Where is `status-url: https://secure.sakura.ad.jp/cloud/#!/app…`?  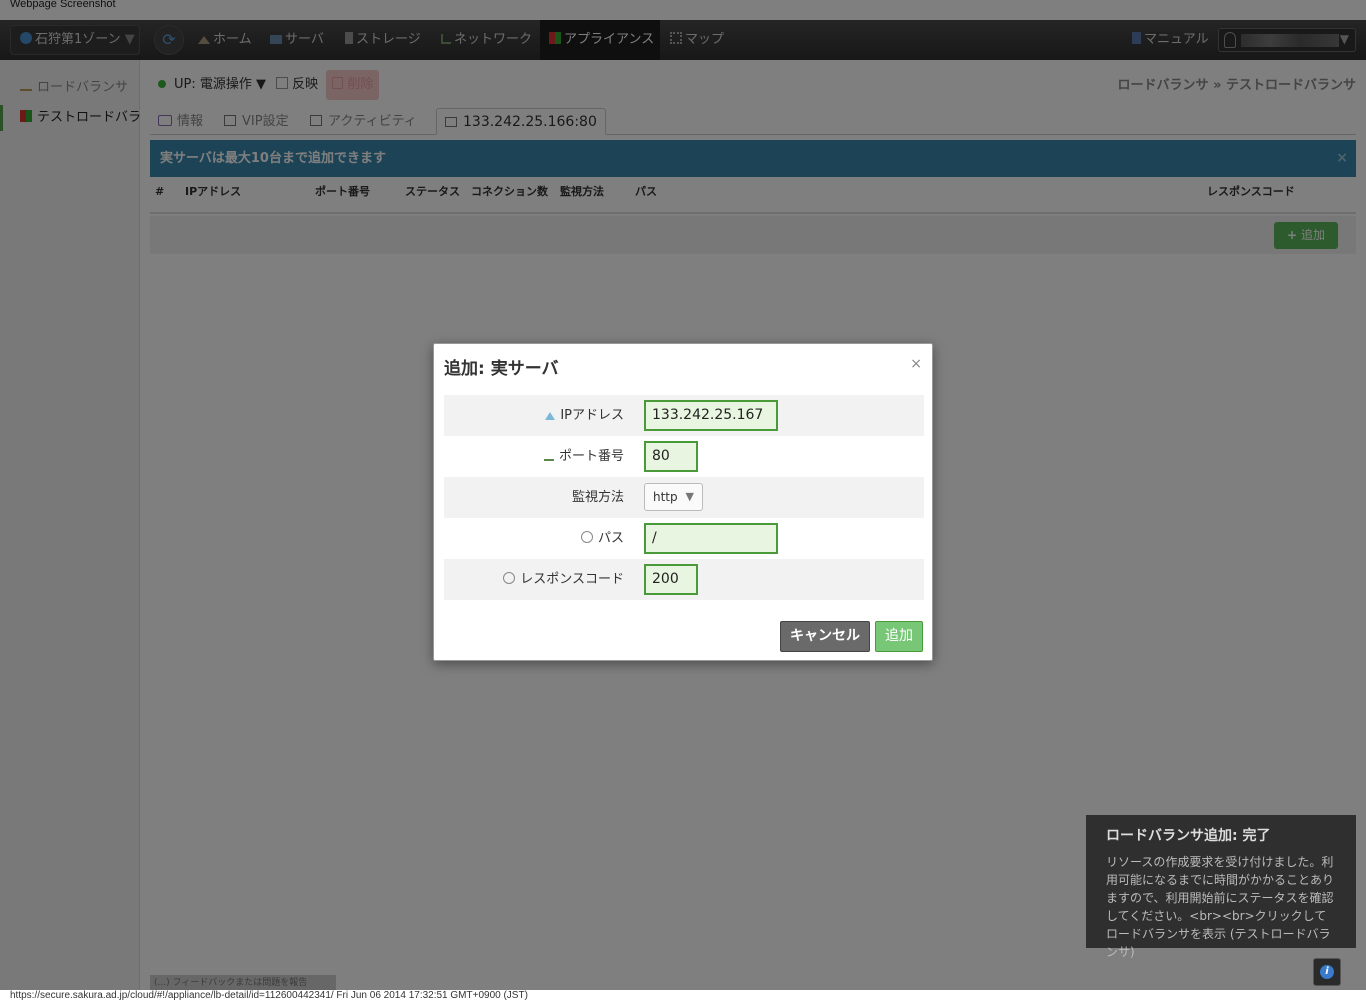 status-url: https://secure.sakura.ad.jp/cloud/#!/app… is located at coordinates (683, 996).